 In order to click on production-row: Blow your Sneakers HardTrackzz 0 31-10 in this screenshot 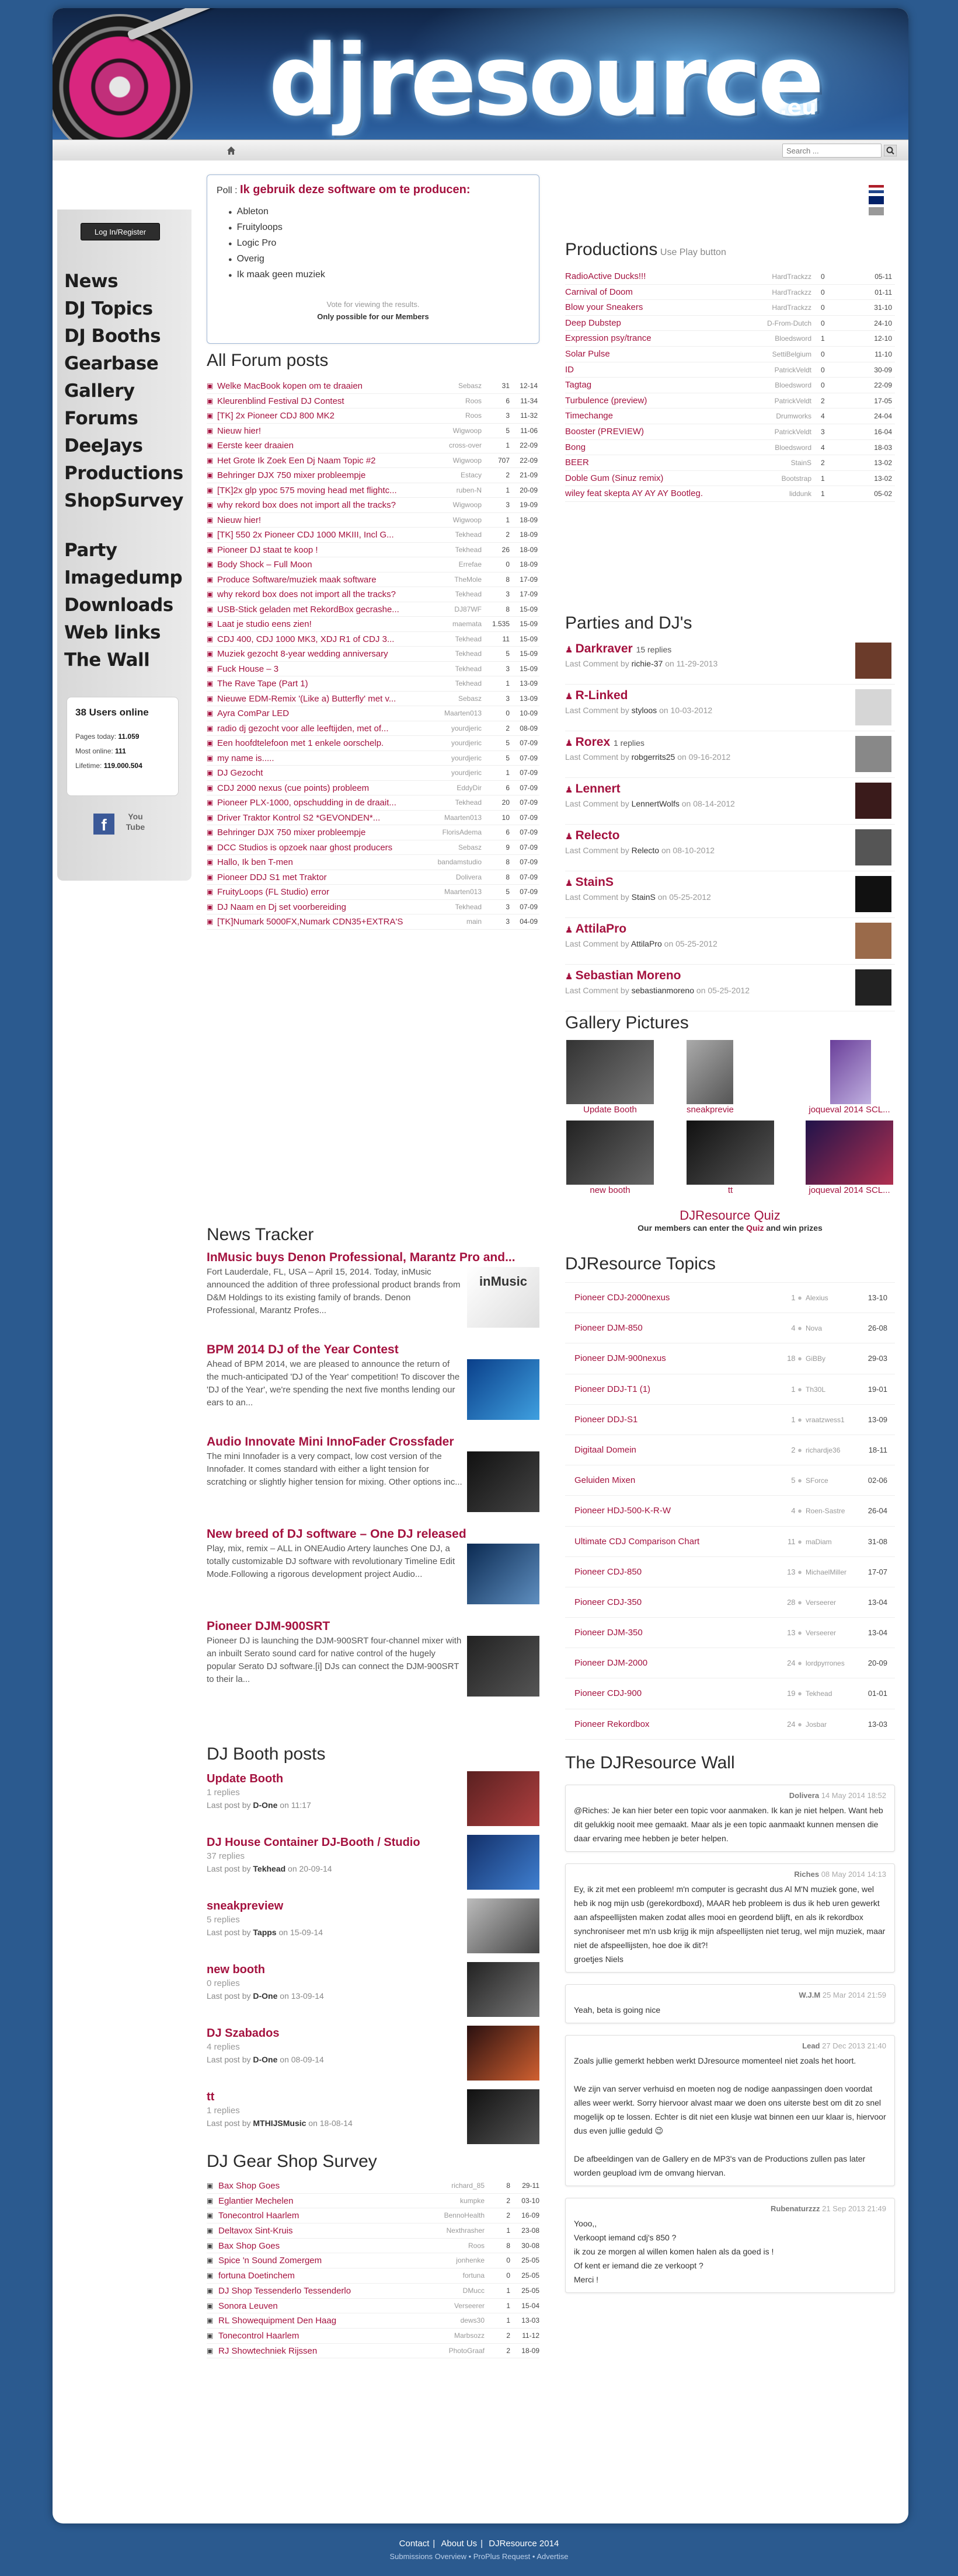, I will do `click(730, 308)`.